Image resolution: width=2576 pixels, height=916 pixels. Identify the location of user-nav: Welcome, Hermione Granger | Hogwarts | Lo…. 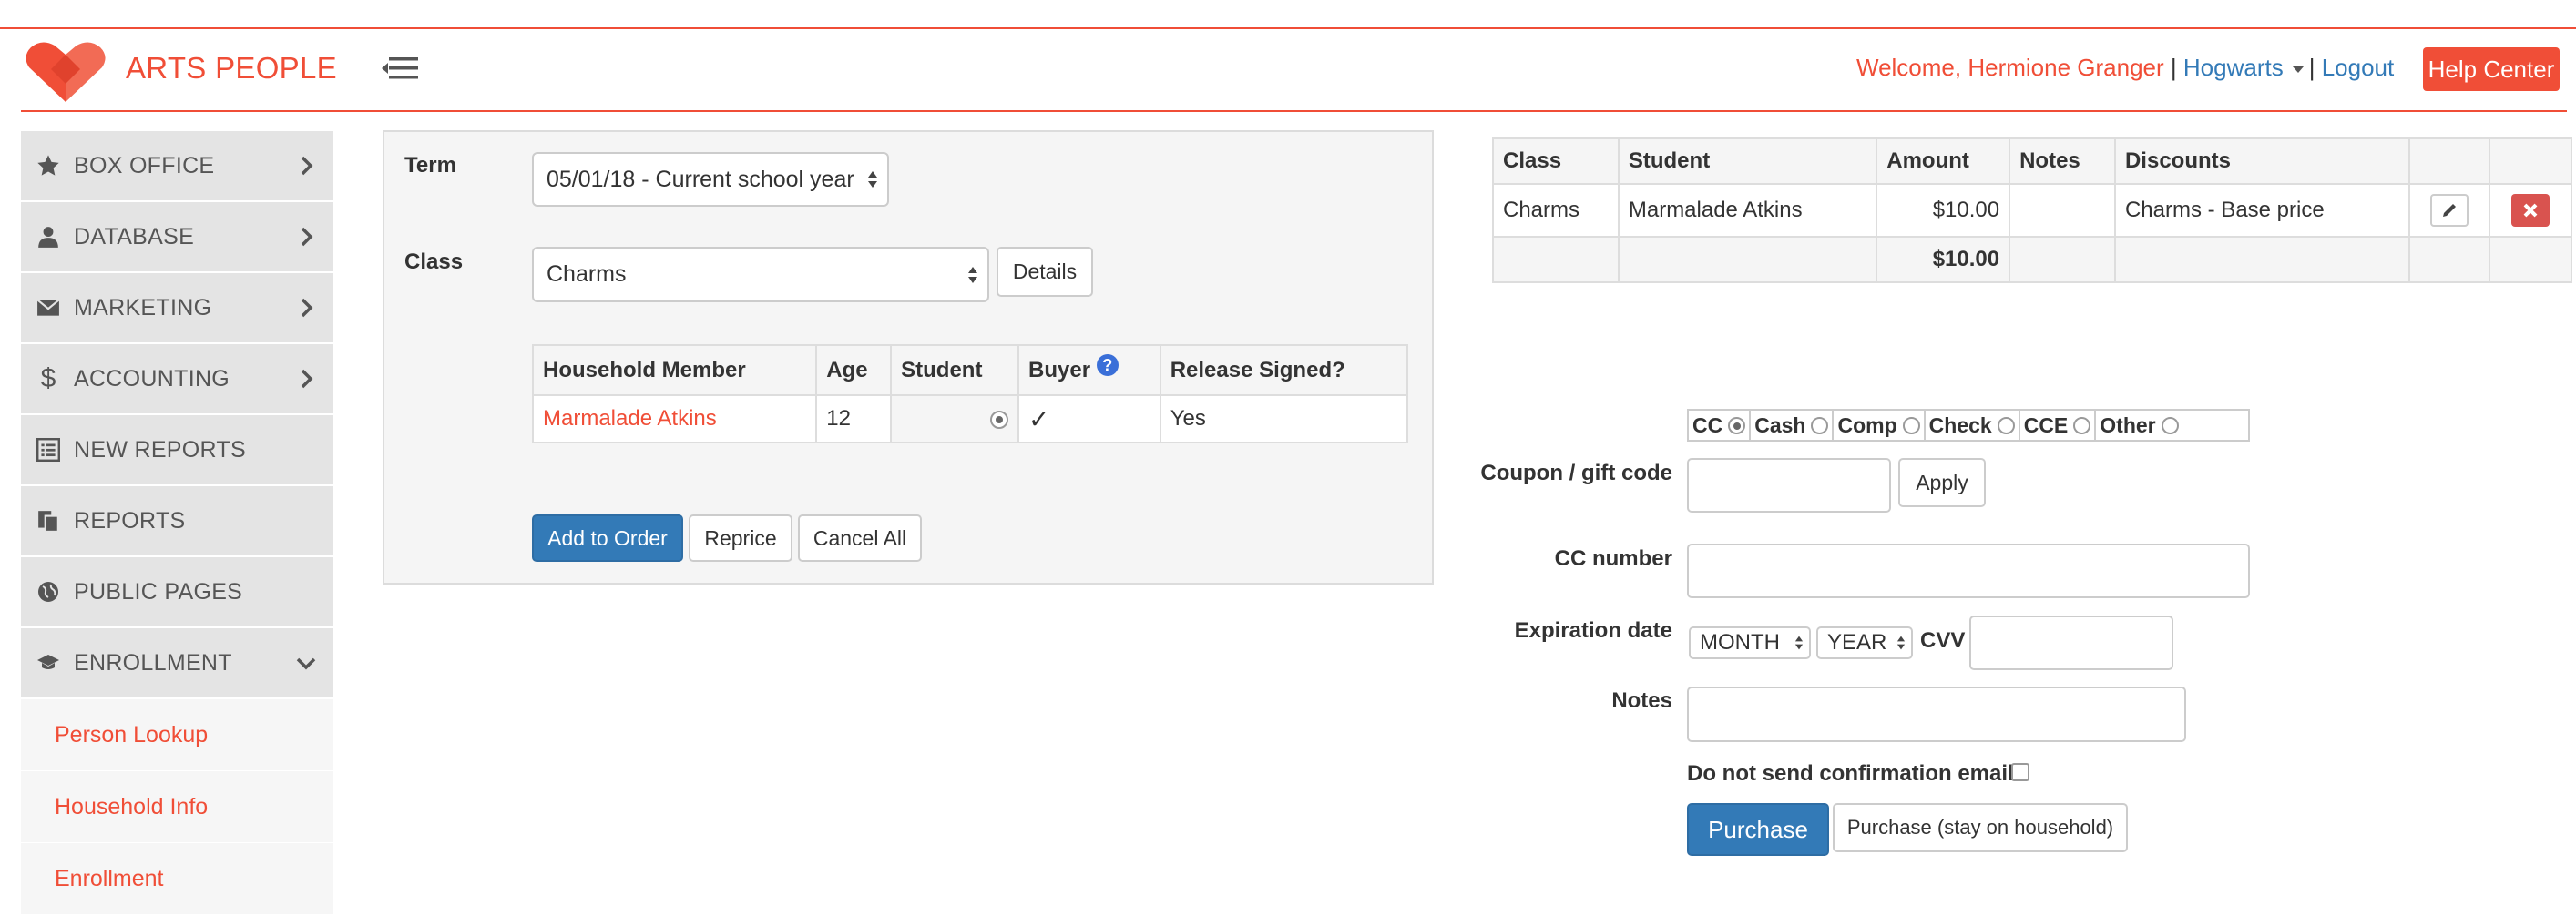
(2125, 68).